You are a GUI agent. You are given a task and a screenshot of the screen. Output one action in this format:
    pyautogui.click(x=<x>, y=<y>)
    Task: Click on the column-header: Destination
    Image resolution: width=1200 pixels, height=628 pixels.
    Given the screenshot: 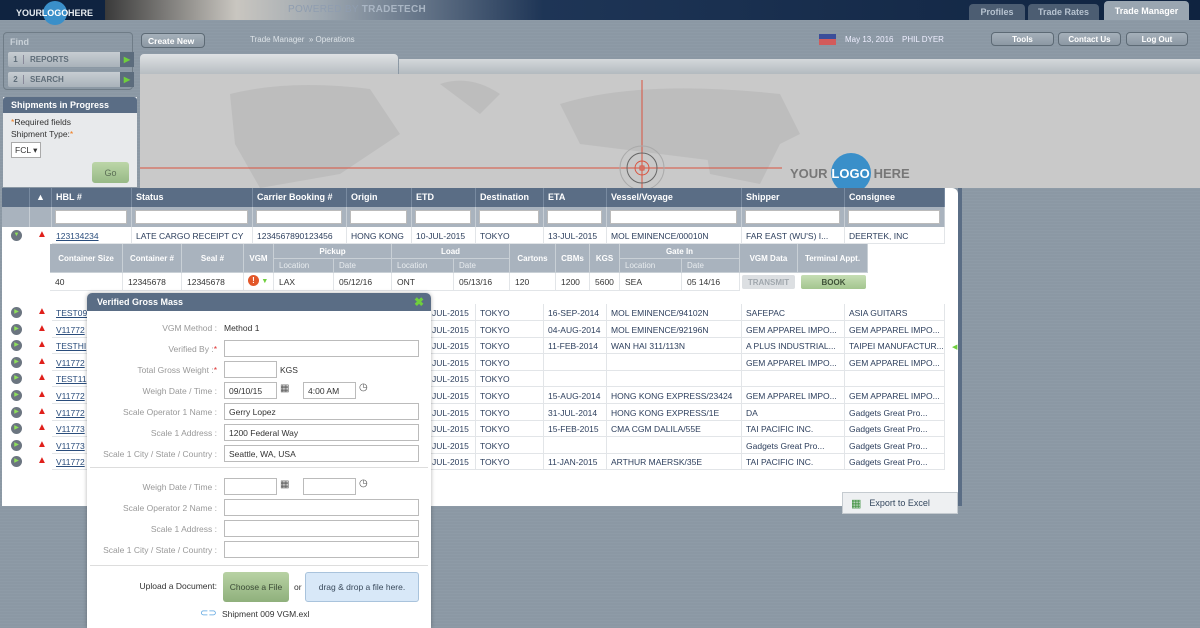 What is the action you would take?
    pyautogui.click(x=510, y=197)
    